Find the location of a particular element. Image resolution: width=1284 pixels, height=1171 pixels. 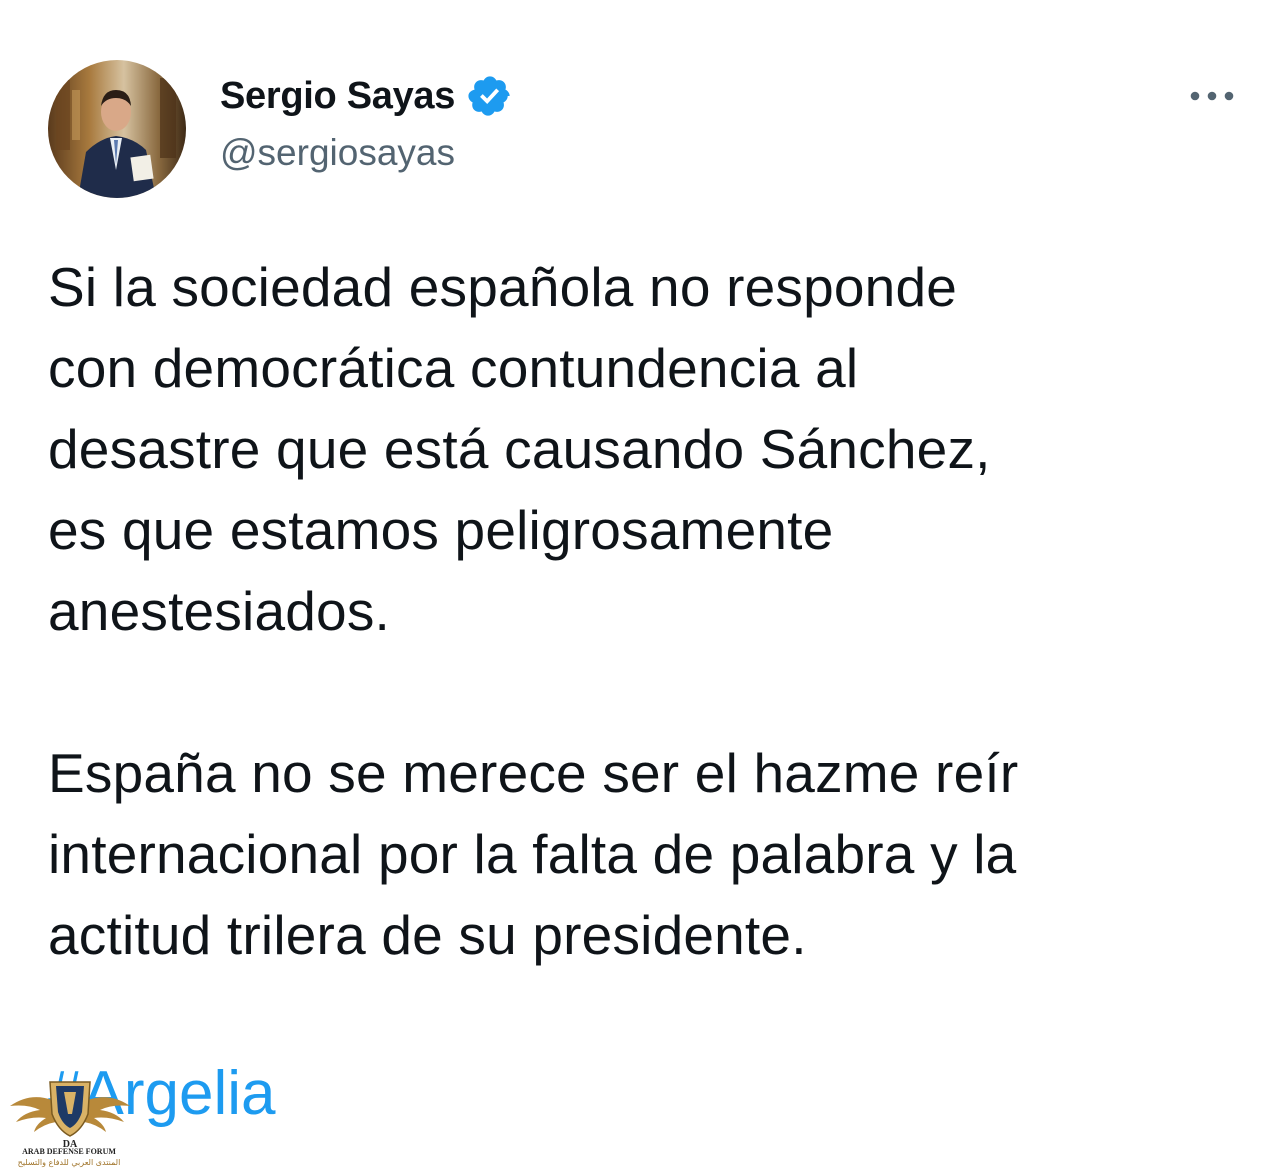

display-name: Sergio Sayas is located at coordinates (337, 96).